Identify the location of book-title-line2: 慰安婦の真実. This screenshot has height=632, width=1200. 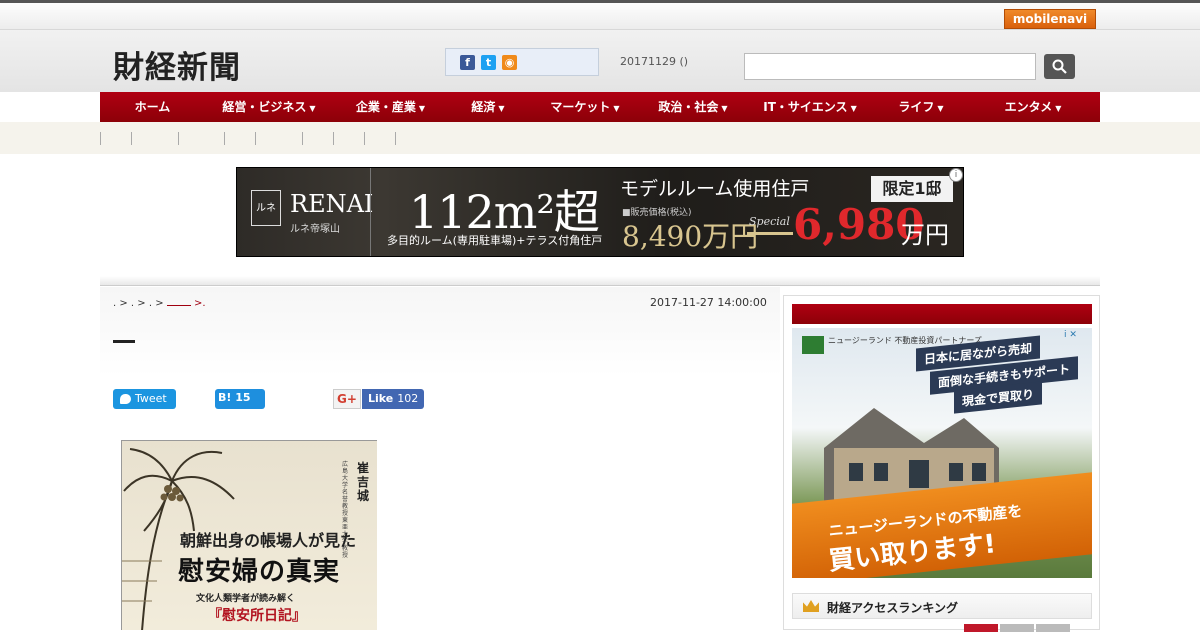
(259, 572).